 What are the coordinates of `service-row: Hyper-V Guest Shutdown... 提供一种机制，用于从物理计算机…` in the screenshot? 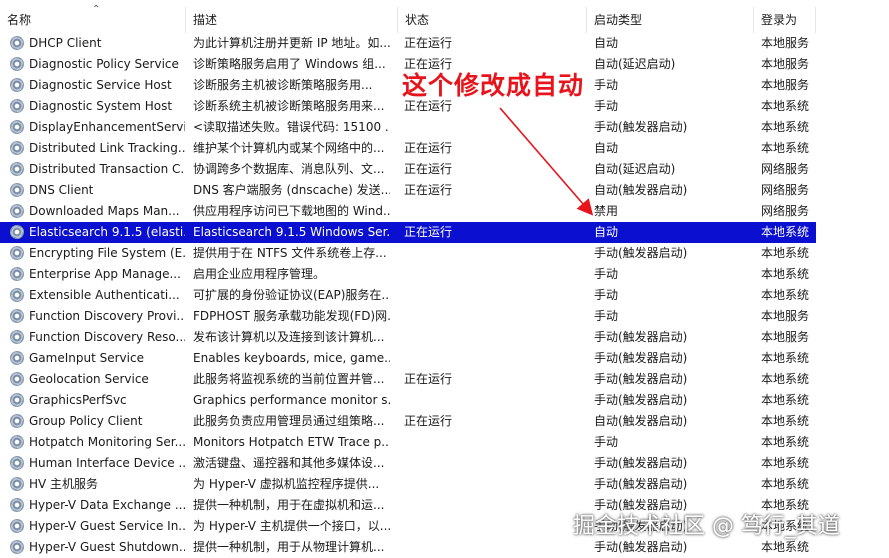 It's located at (408, 547).